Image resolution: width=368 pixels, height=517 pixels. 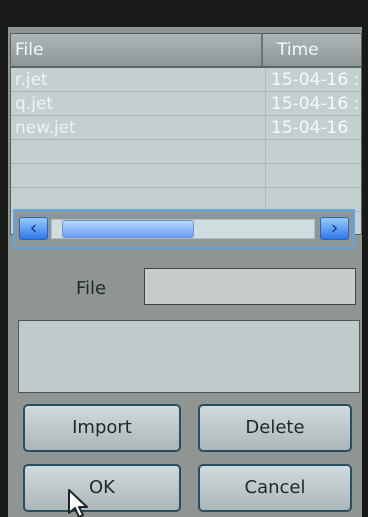 What do you see at coordinates (275, 428) in the screenshot?
I see `delete-button: Delete` at bounding box center [275, 428].